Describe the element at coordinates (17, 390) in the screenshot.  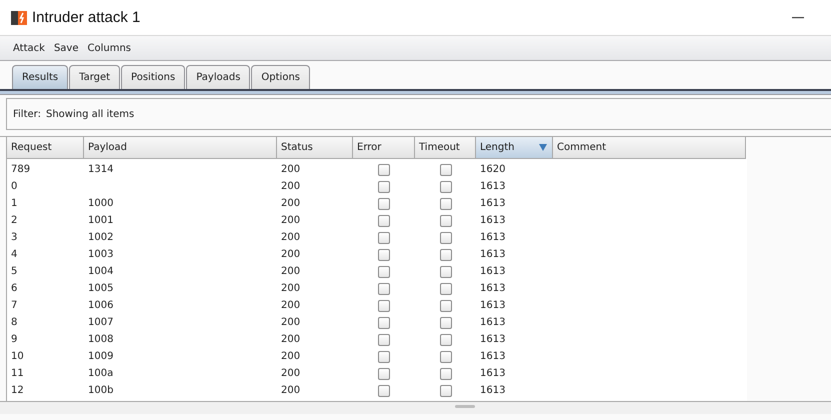
I see `table-cell: 12` at that location.